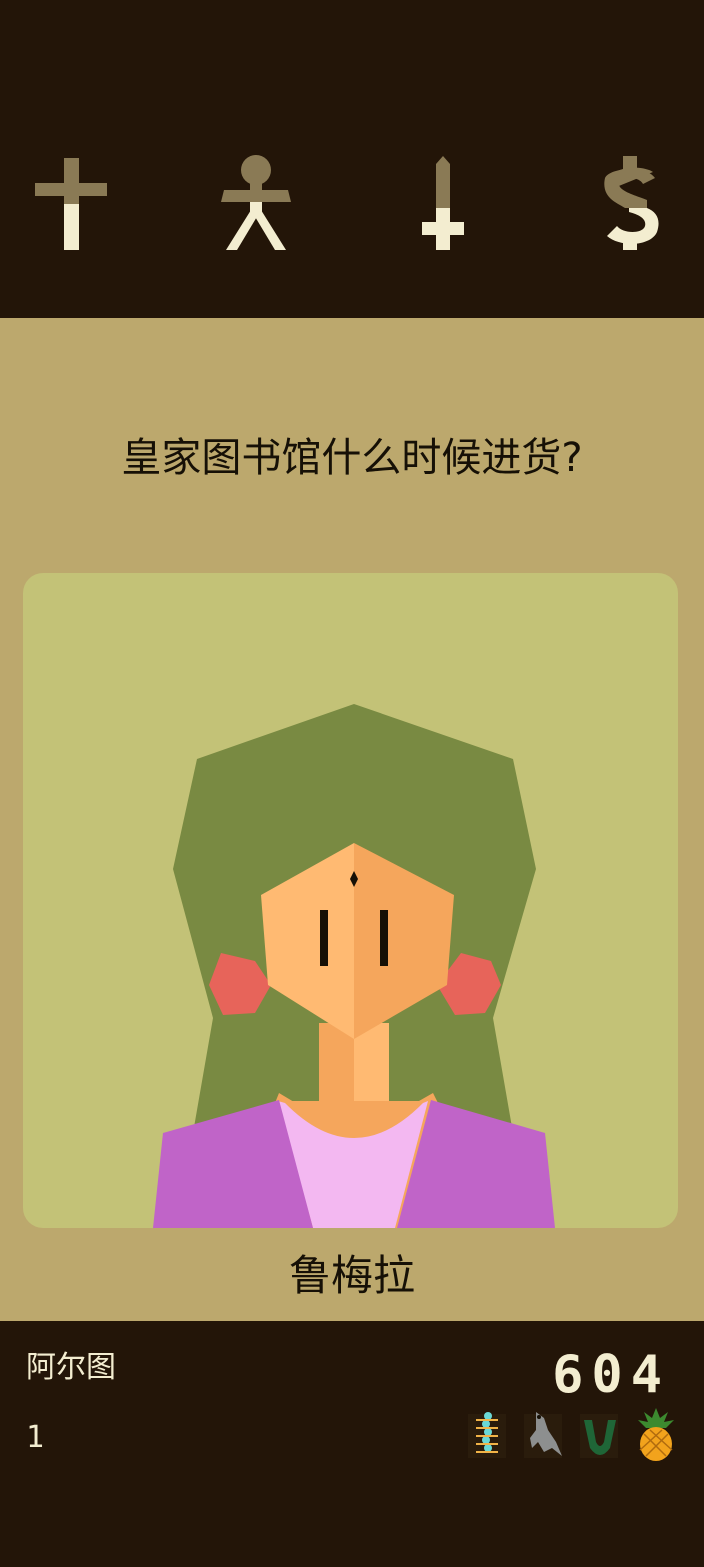  Describe the element at coordinates (384, 938) in the screenshot. I see `right-eye` at that location.